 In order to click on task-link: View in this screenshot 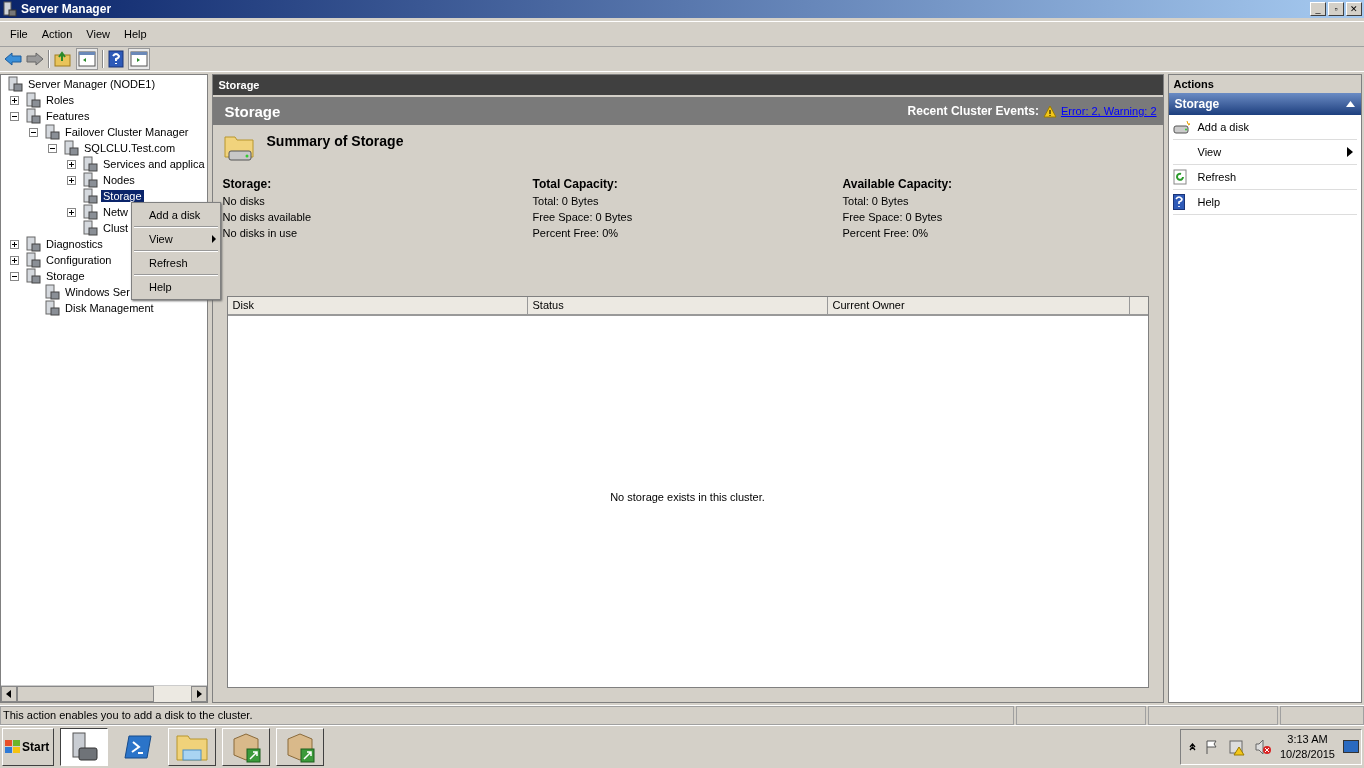, I will do `click(1209, 152)`.